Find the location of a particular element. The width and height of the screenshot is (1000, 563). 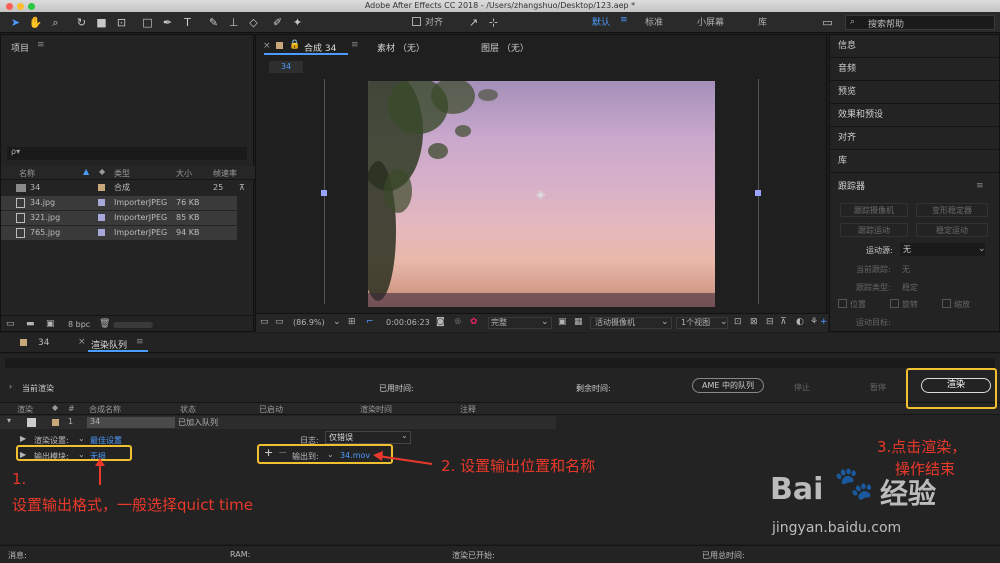

reset-exposure-icon: ⚘ is located at coordinates (814, 322).